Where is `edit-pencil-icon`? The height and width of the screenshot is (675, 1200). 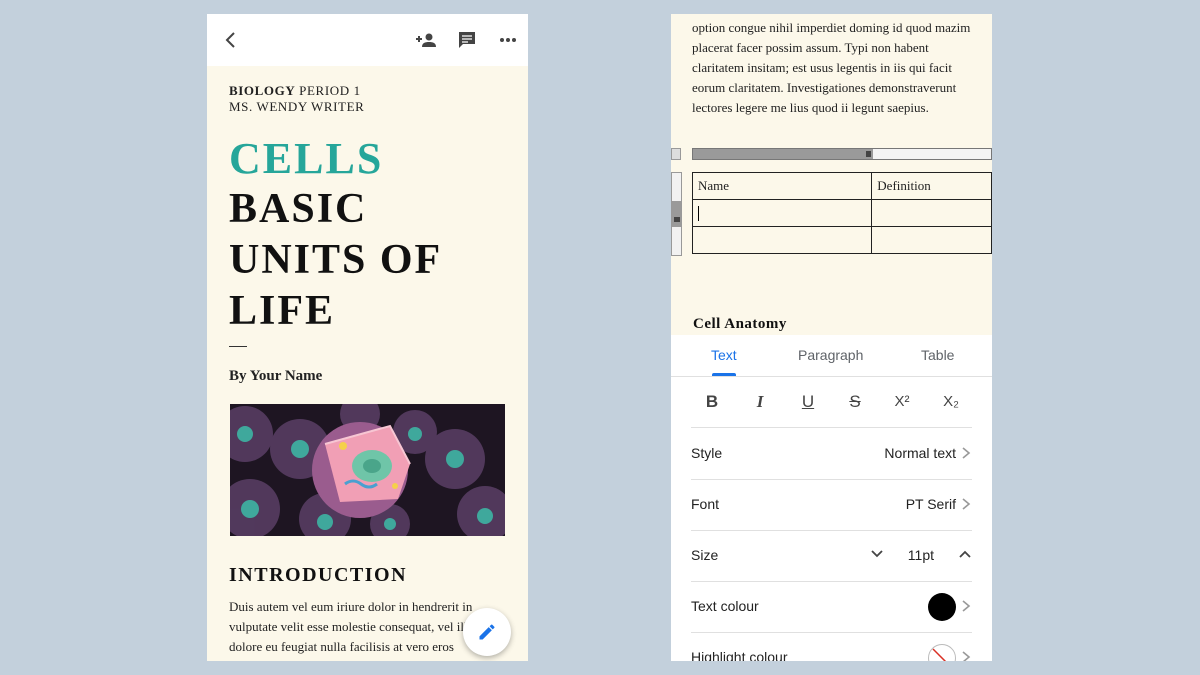
edit-pencil-icon is located at coordinates (487, 632).